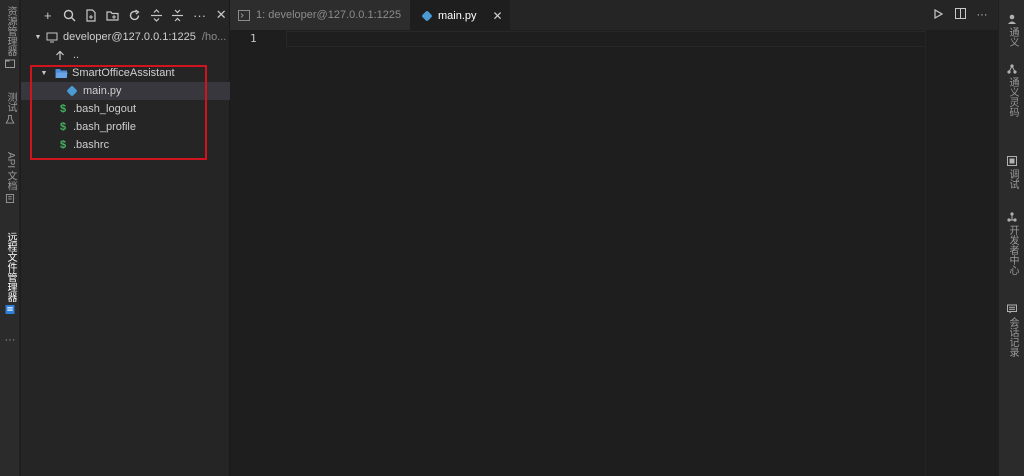  Describe the element at coordinates (10, 309) in the screenshot. I see `remote-explorer-icon` at that location.